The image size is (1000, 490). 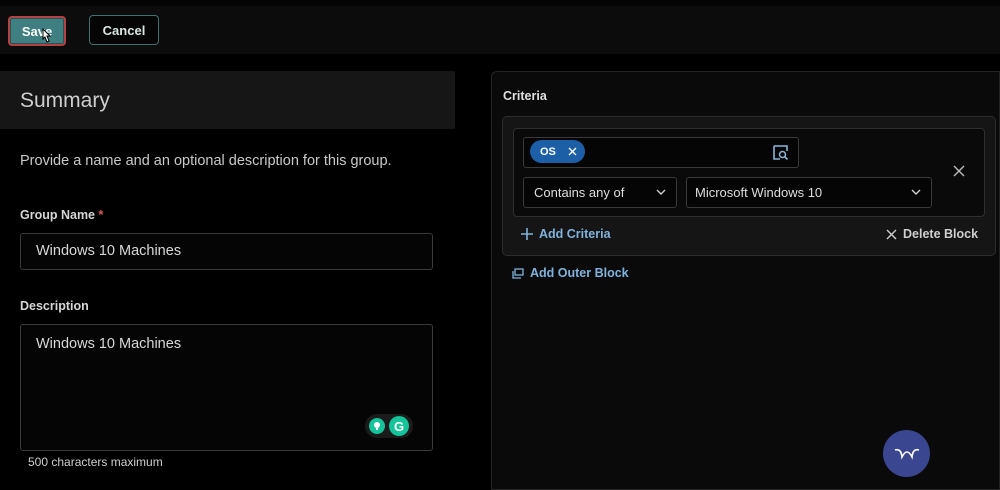 I want to click on add-outer-block-button: Add Outer Block, so click(x=570, y=273).